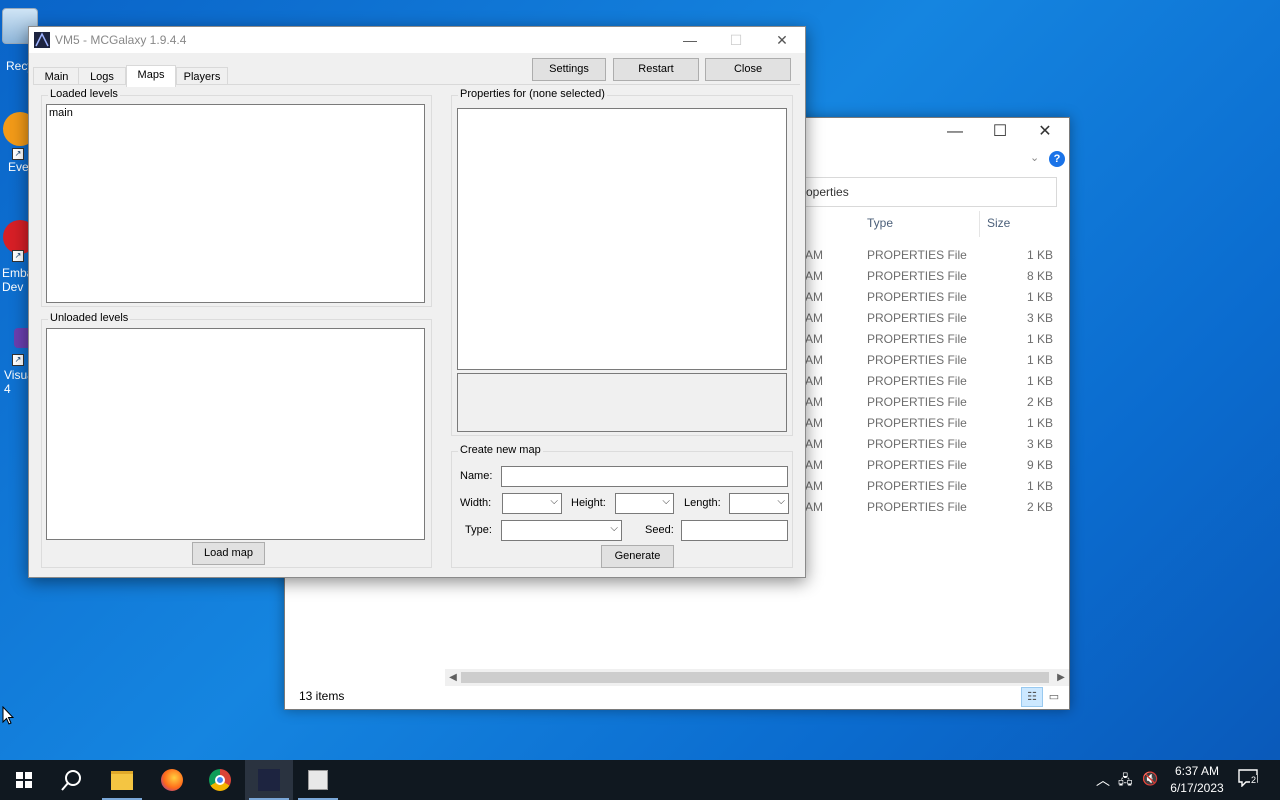  Describe the element at coordinates (640, 780) in the screenshot. I see `taskbar: ︿ 🖧 🔇 6:37 AM 6/17/2023 2` at that location.